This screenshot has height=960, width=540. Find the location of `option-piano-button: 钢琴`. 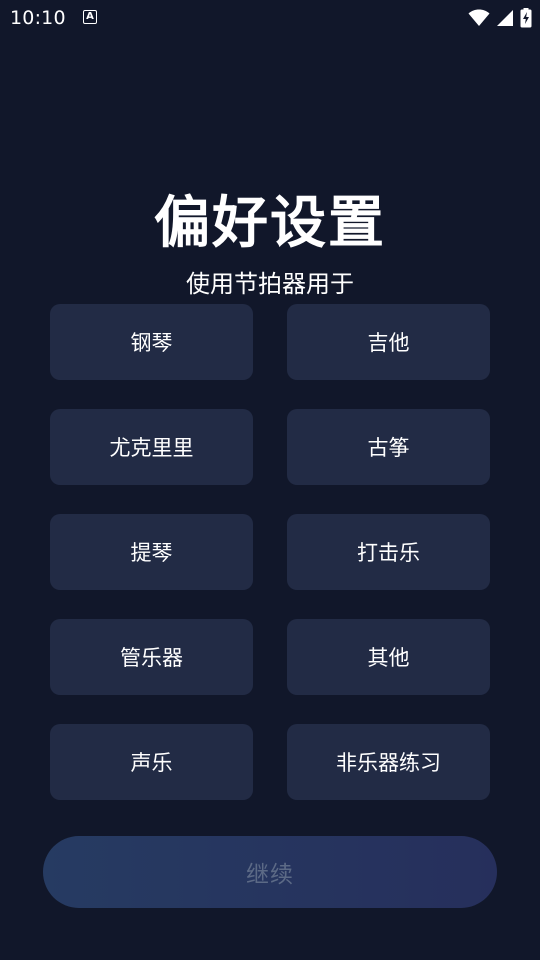

option-piano-button: 钢琴 is located at coordinates (151, 342).